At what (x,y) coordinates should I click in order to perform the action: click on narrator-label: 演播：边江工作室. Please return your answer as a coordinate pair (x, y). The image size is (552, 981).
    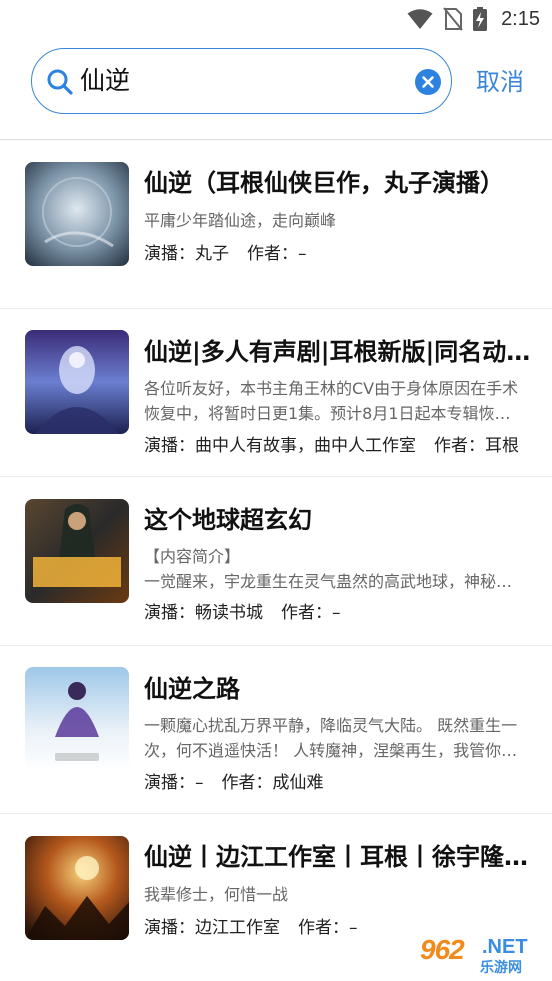
    Looking at the image, I should click on (212, 928).